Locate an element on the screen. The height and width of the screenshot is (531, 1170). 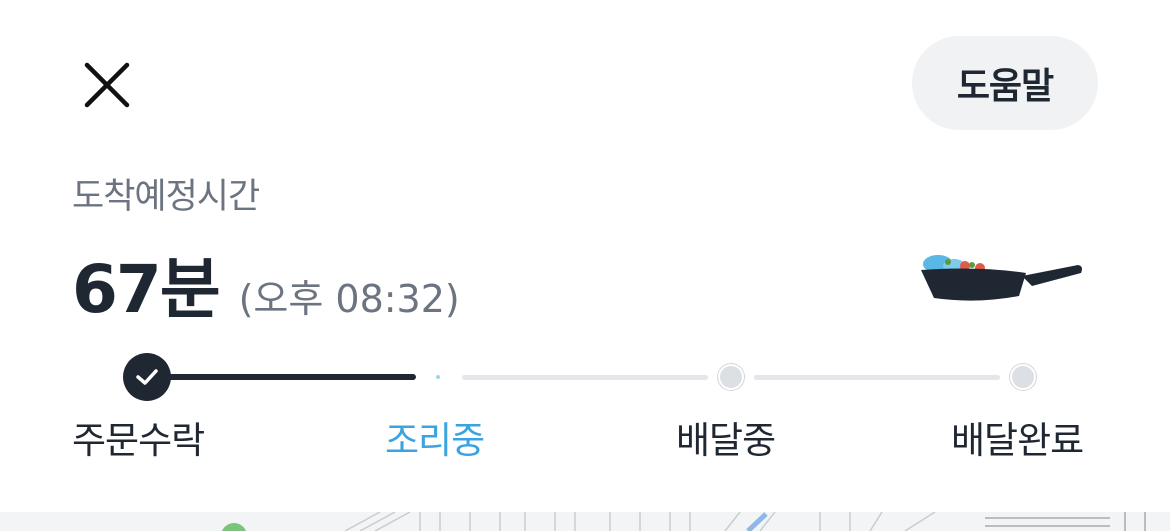
step-label-order-accepted: 주문수락 is located at coordinates (138, 440).